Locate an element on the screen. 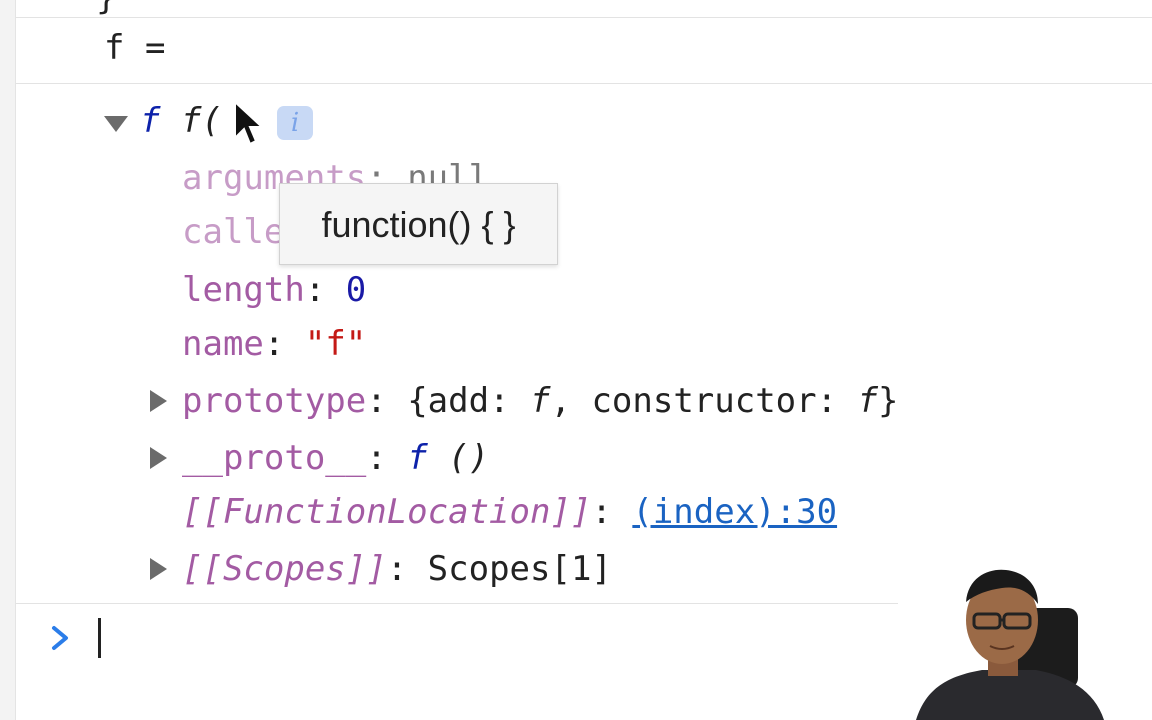  tooltip: function() { } is located at coordinates (418, 224).